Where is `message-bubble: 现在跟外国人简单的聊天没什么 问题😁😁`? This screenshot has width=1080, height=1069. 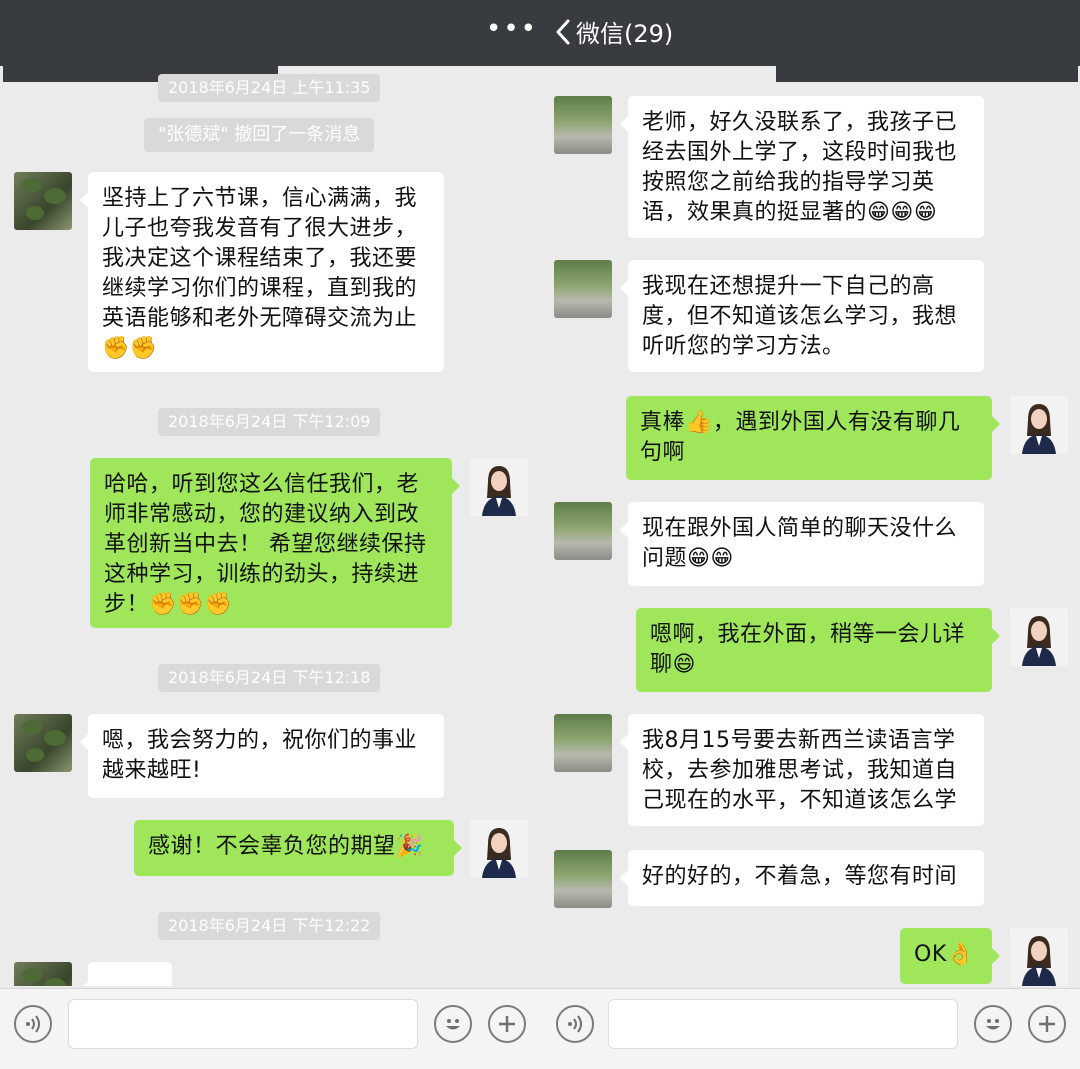 message-bubble: 现在跟外国人简单的聊天没什么 问题😁😁 is located at coordinates (802, 544).